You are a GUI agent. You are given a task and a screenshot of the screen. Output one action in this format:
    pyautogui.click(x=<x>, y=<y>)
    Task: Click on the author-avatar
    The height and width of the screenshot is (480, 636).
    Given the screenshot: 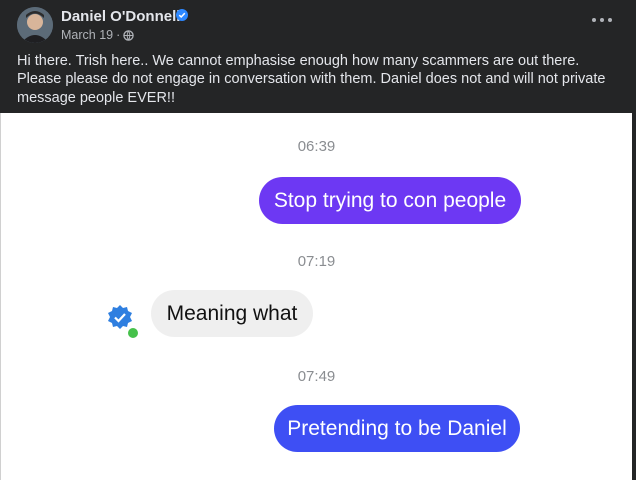 What is the action you would take?
    pyautogui.click(x=35, y=25)
    